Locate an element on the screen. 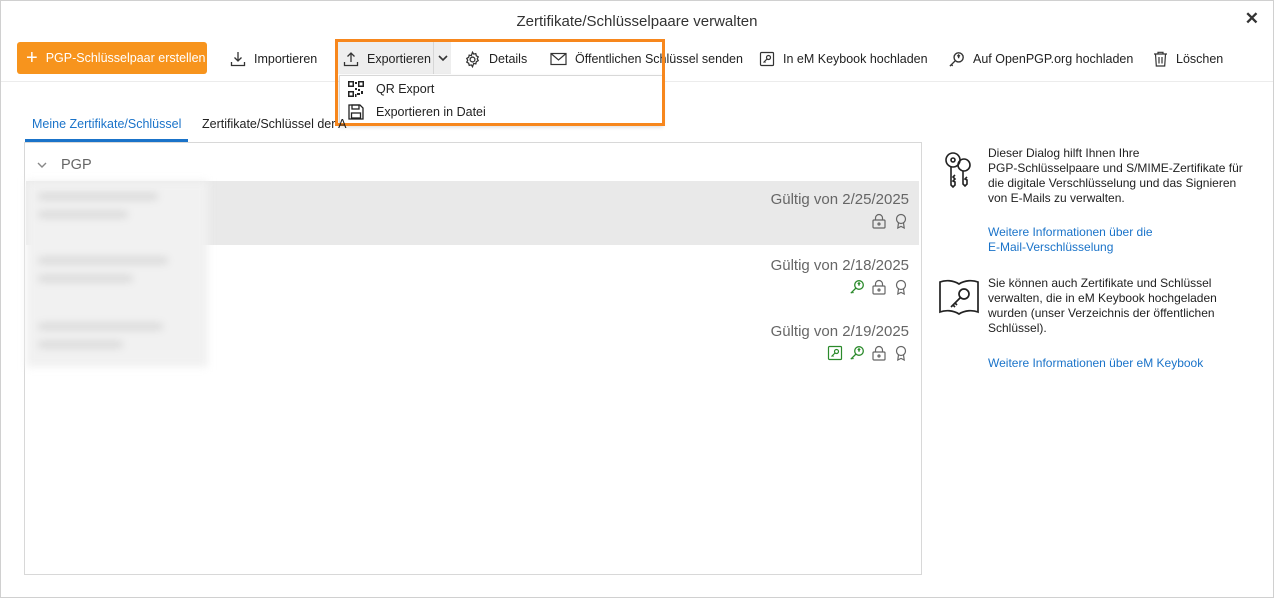  export-button: Exportieren is located at coordinates (387, 59).